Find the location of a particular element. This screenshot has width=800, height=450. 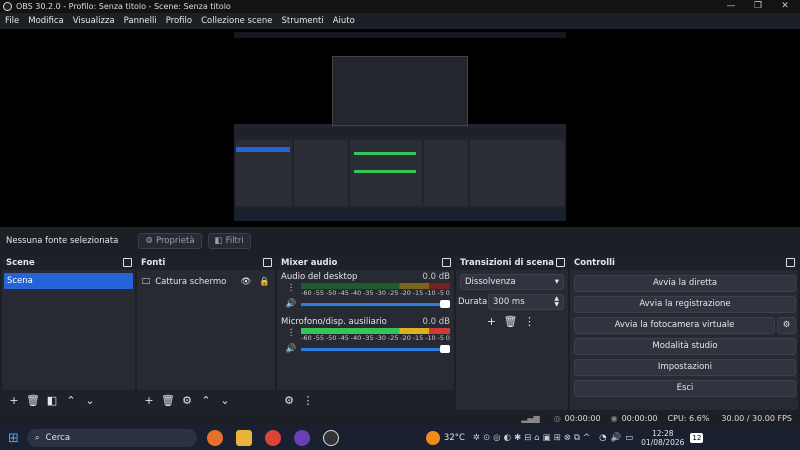

sources-toolbar: + 🗑 ⚙ ⌃ ⌄ is located at coordinates (206, 400).